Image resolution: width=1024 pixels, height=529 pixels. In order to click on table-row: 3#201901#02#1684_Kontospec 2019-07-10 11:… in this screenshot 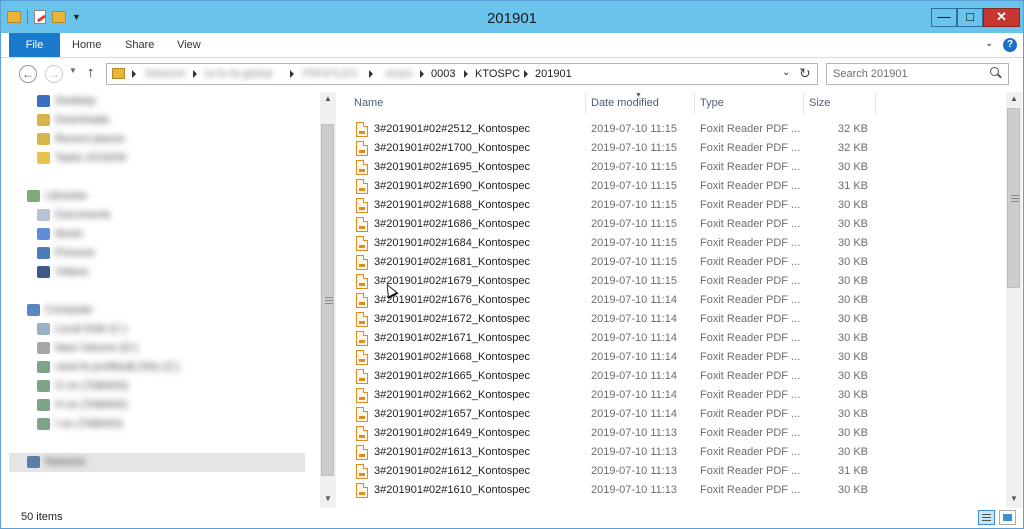, I will do `click(615, 243)`.